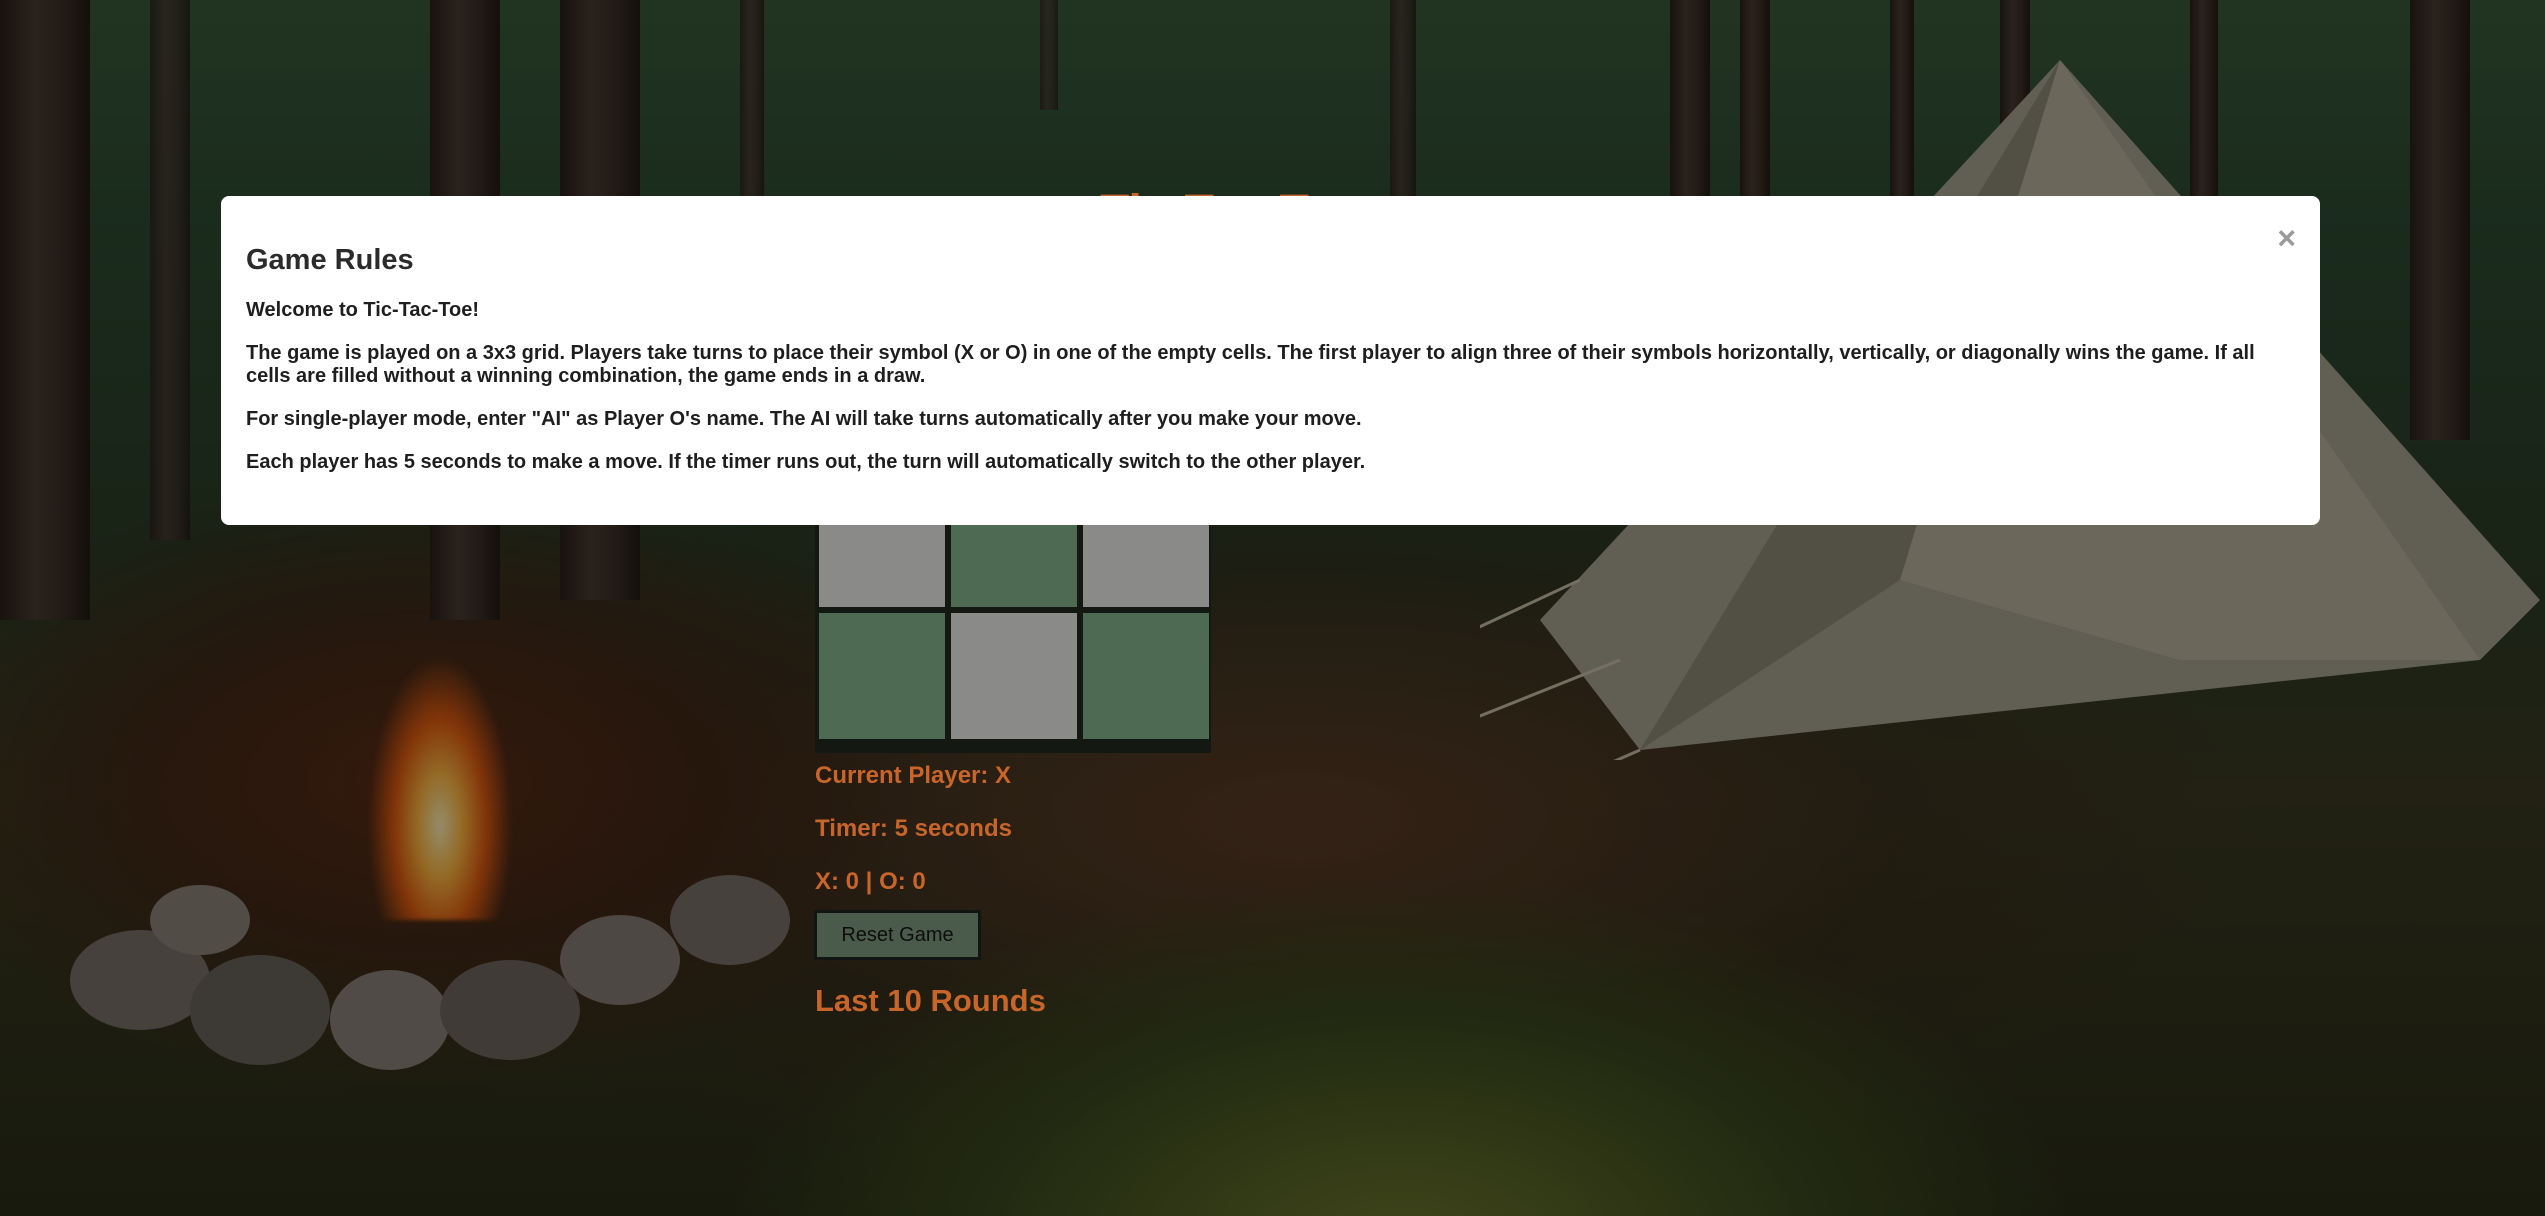 Image resolution: width=2545 pixels, height=1216 pixels. Describe the element at coordinates (913, 775) in the screenshot. I see `current-player-label: Current Player: X` at that location.